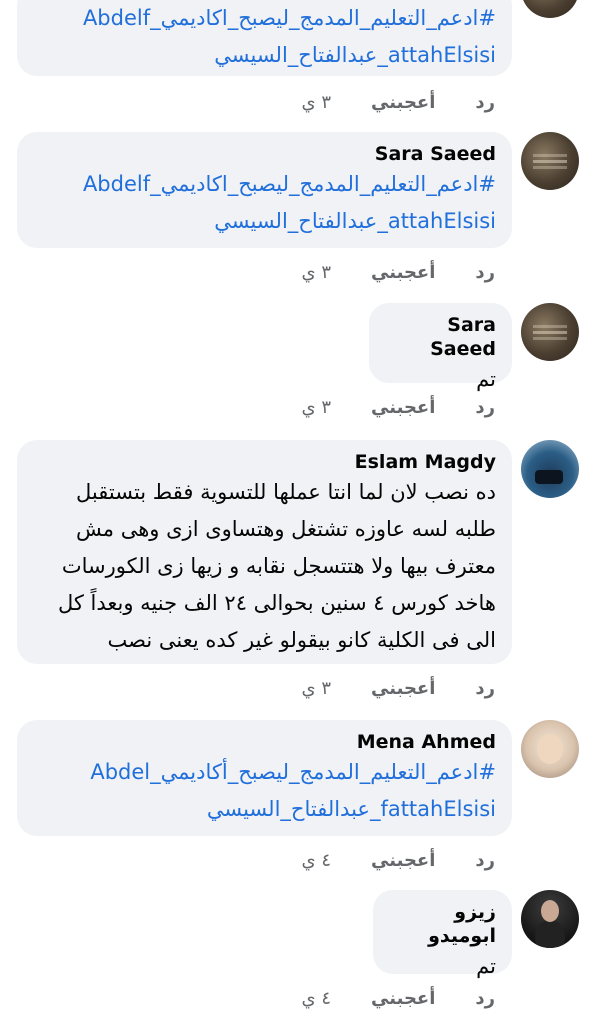 Image resolution: width=597 pixels, height=1024 pixels. Describe the element at coordinates (264, 462) in the screenshot. I see `comment-author: Eslam Magdy` at that location.